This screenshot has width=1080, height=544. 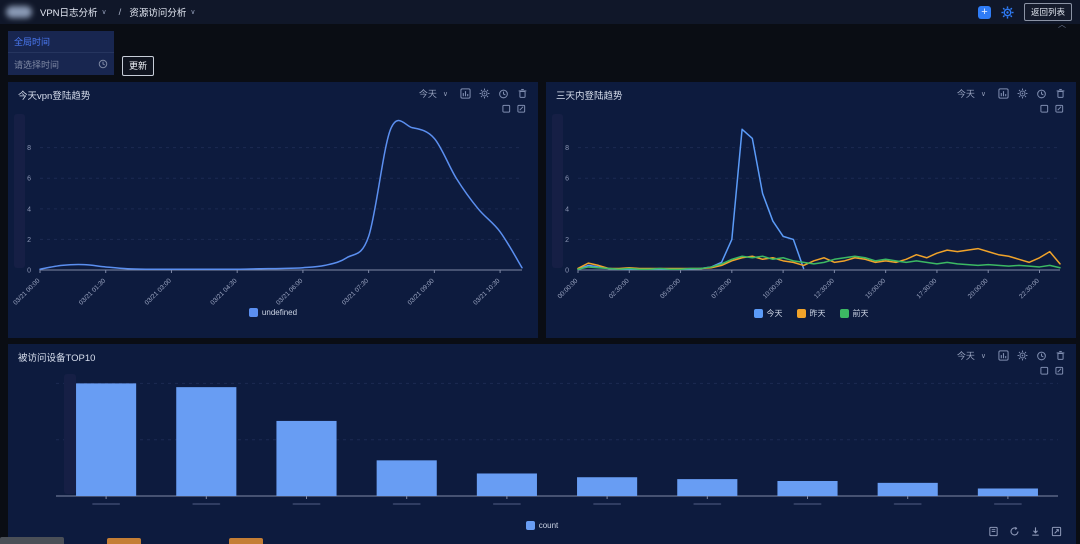 I want to click on settings-gear-icon, so click(x=1007, y=12).